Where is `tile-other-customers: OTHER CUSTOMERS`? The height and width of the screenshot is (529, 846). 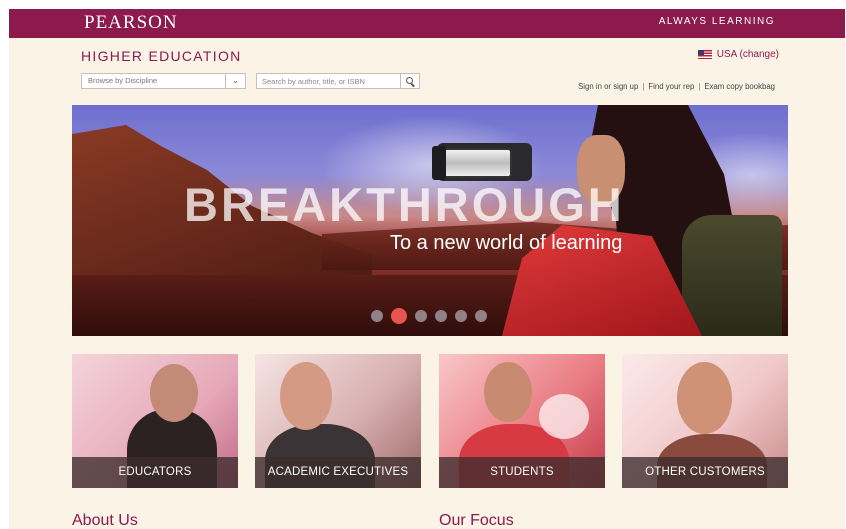 tile-other-customers: OTHER CUSTOMERS is located at coordinates (705, 421).